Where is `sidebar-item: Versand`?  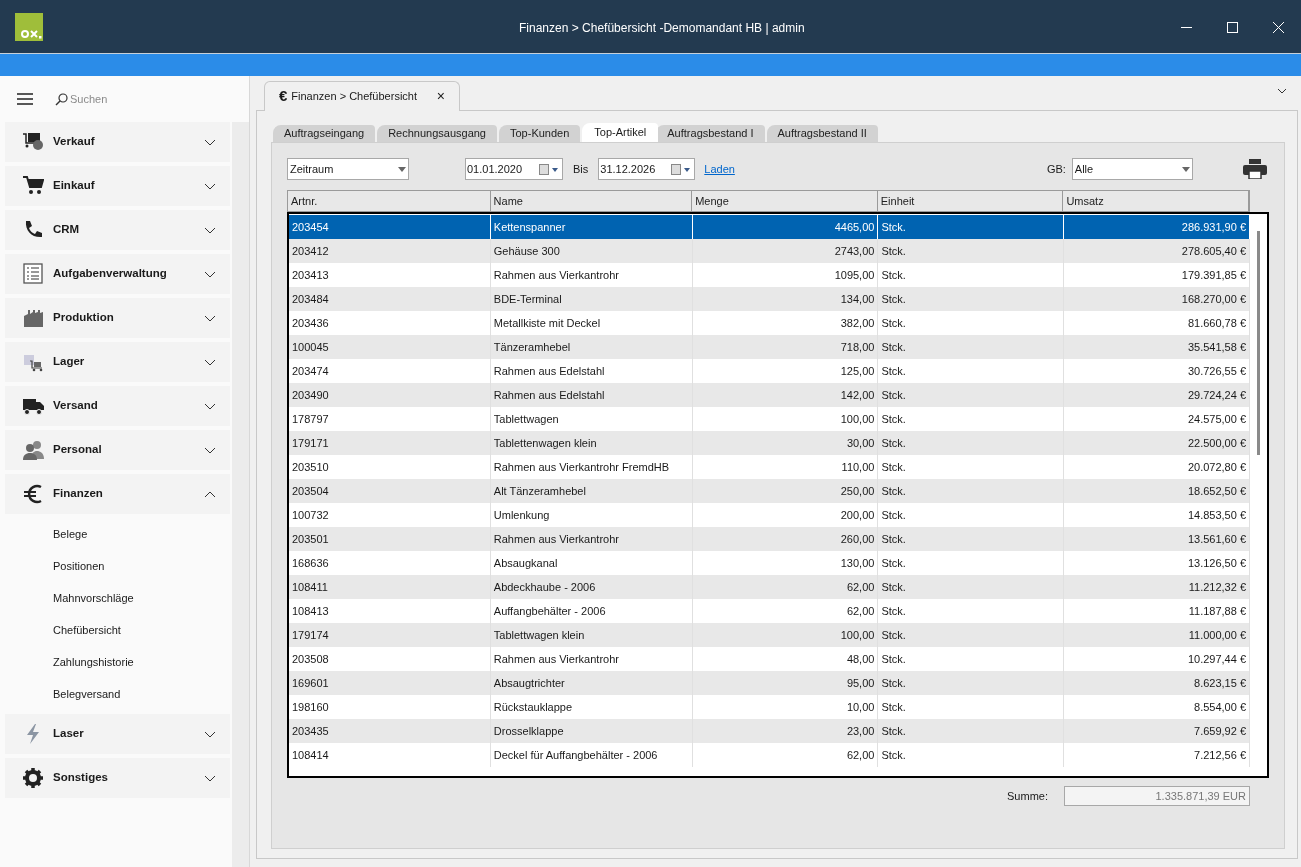
sidebar-item: Versand is located at coordinates (117, 406).